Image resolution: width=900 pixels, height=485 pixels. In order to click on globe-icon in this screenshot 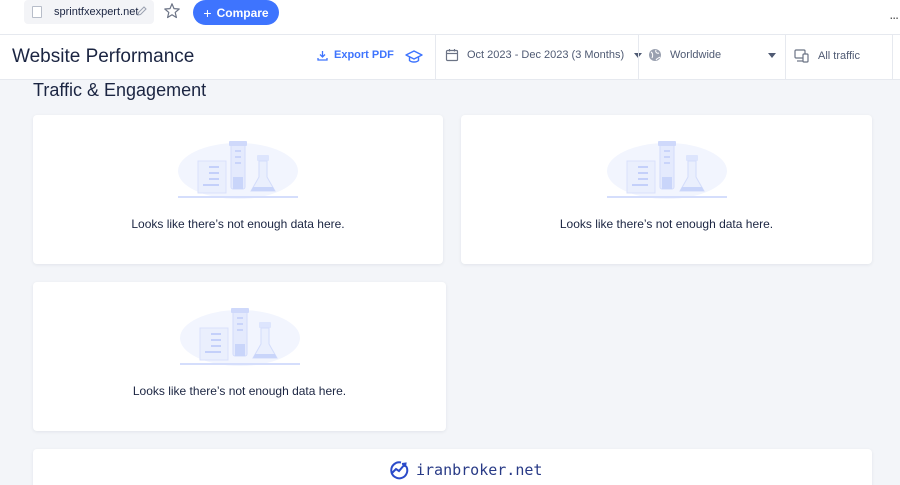, I will do `click(655, 55)`.